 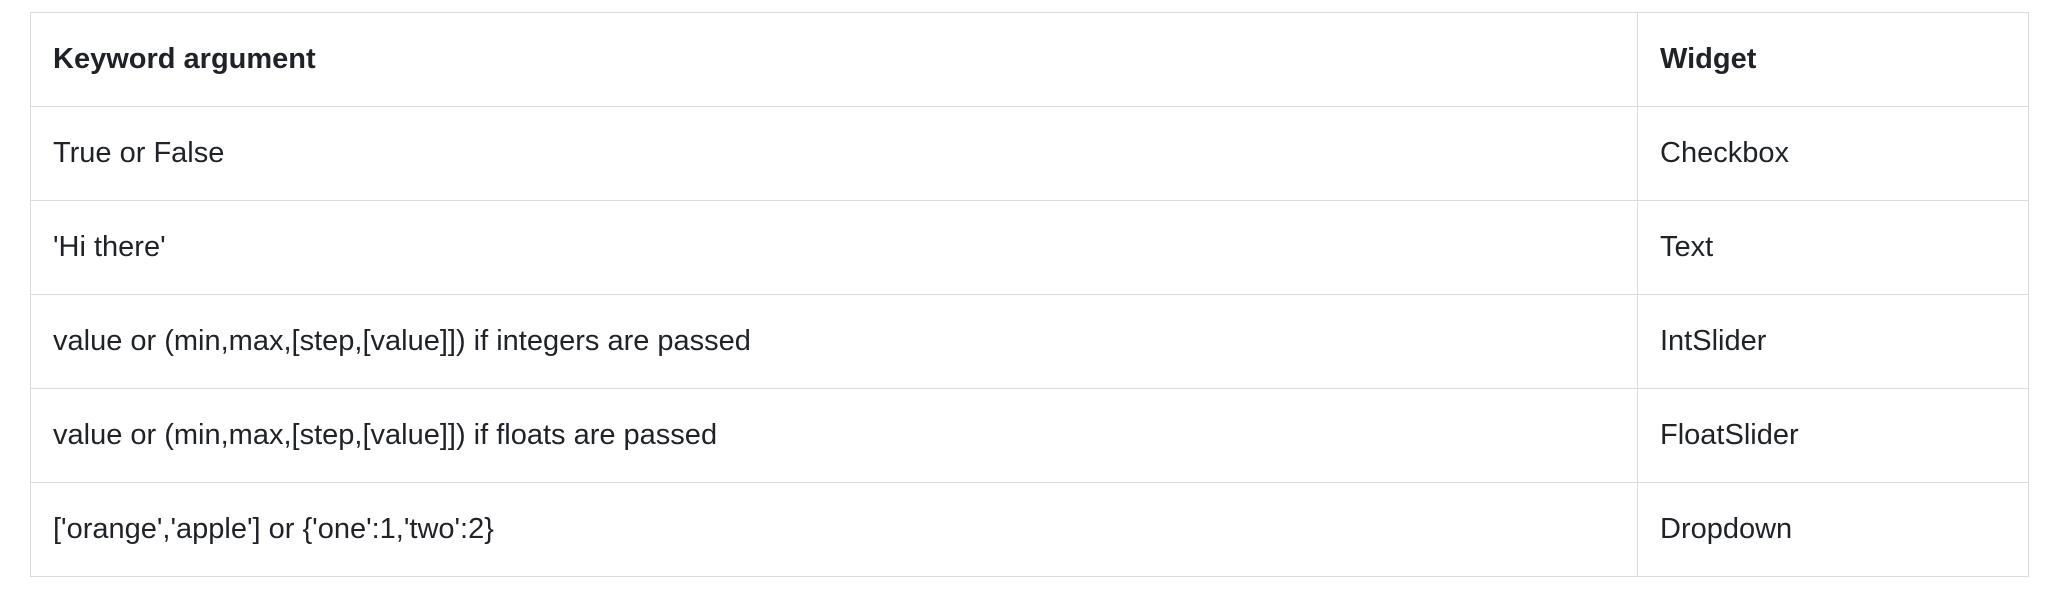 What do you see at coordinates (834, 247) in the screenshot?
I see `keyword-argument-cell: 'Hi there'` at bounding box center [834, 247].